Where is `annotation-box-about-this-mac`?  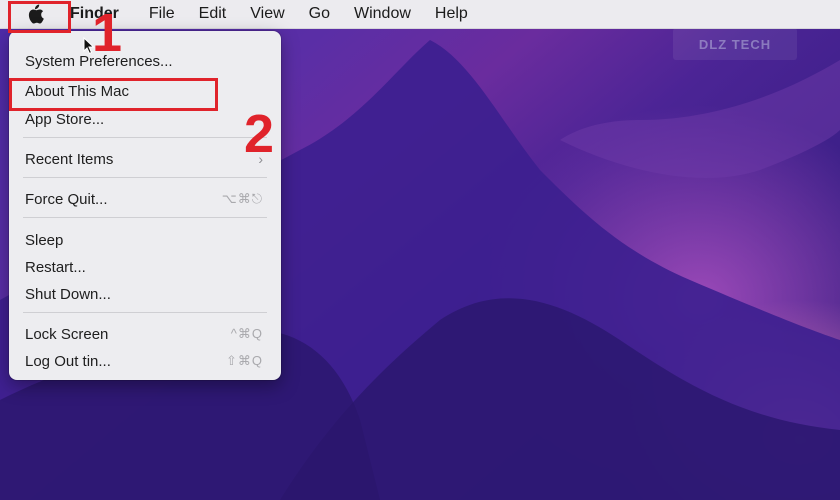 annotation-box-about-this-mac is located at coordinates (113, 94).